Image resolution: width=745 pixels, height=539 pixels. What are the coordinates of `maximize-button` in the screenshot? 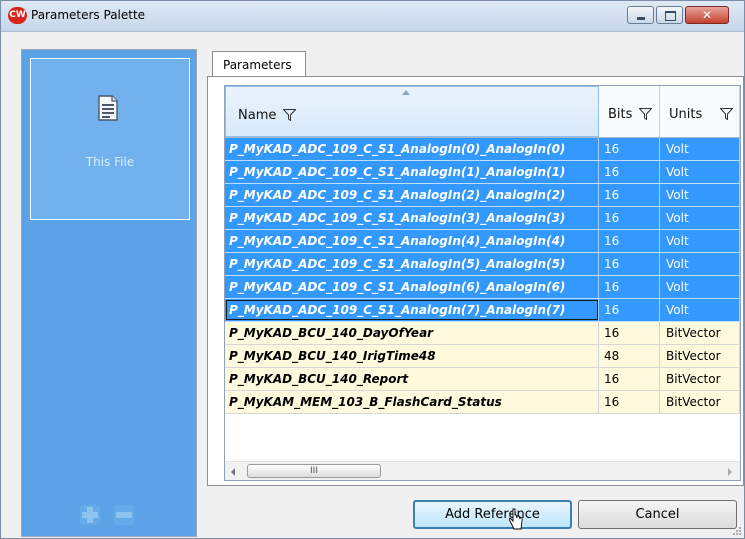 It's located at (669, 15).